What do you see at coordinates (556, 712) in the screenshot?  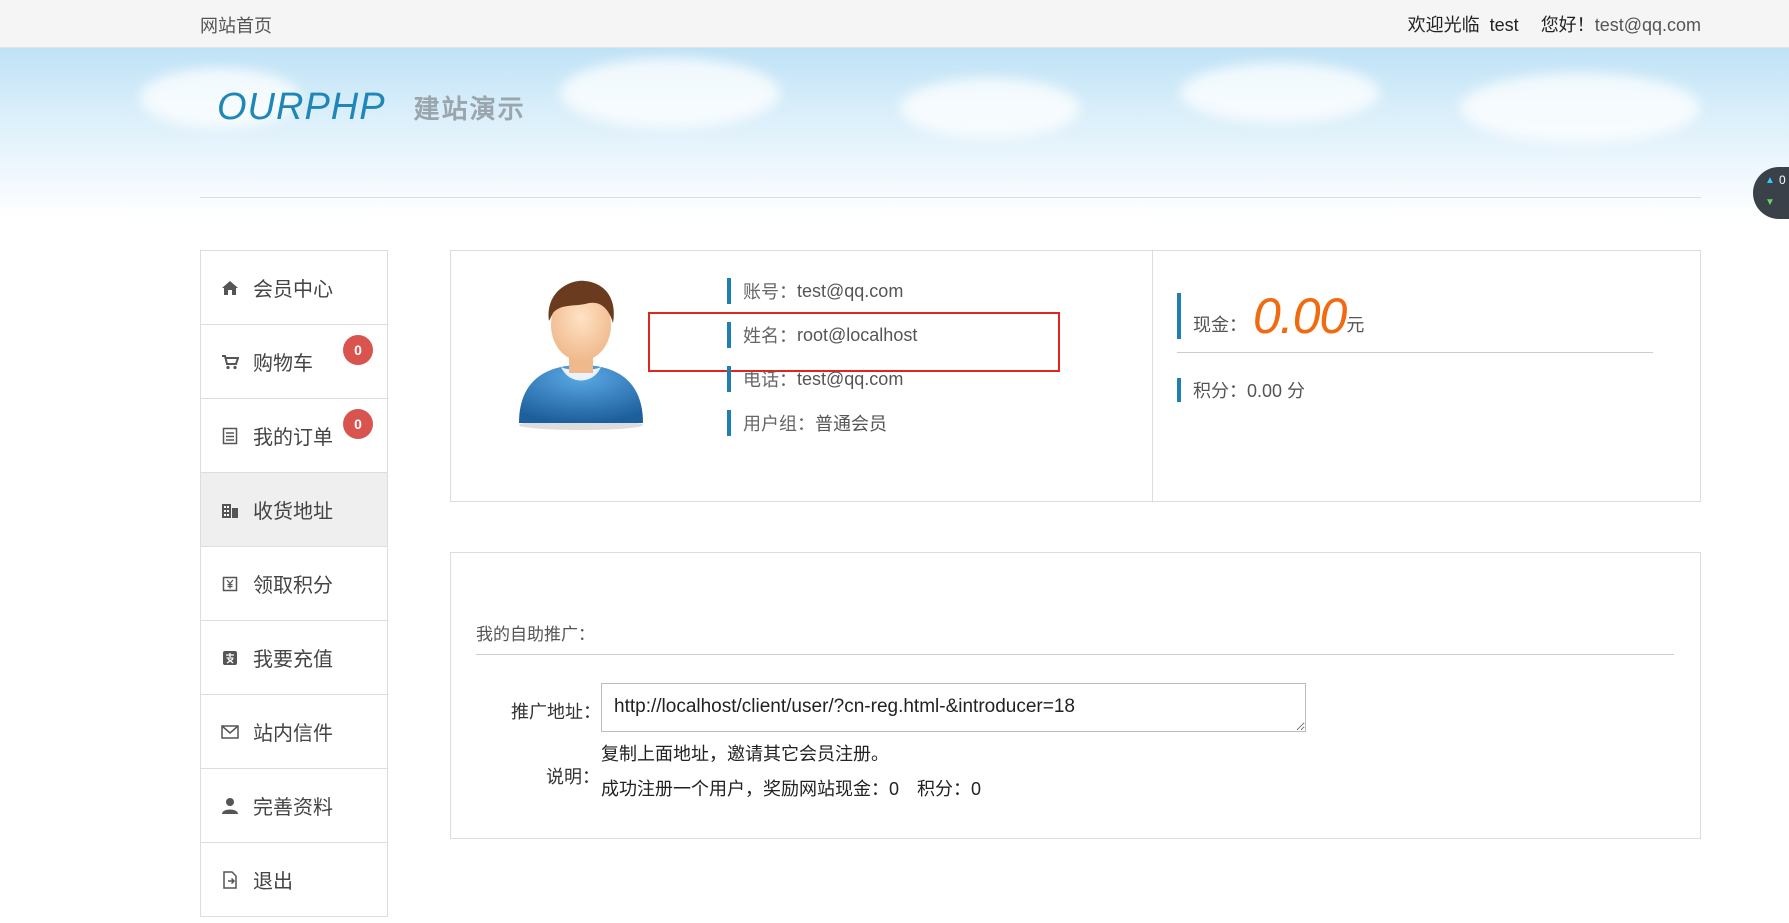 I see `promo-url-label: 推广地址：` at bounding box center [556, 712].